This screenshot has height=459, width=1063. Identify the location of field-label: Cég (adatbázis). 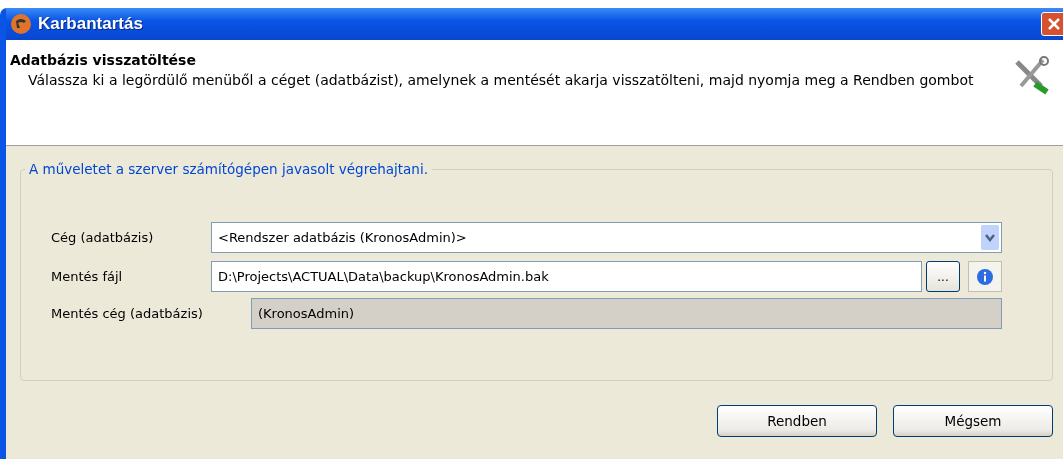
(103, 237).